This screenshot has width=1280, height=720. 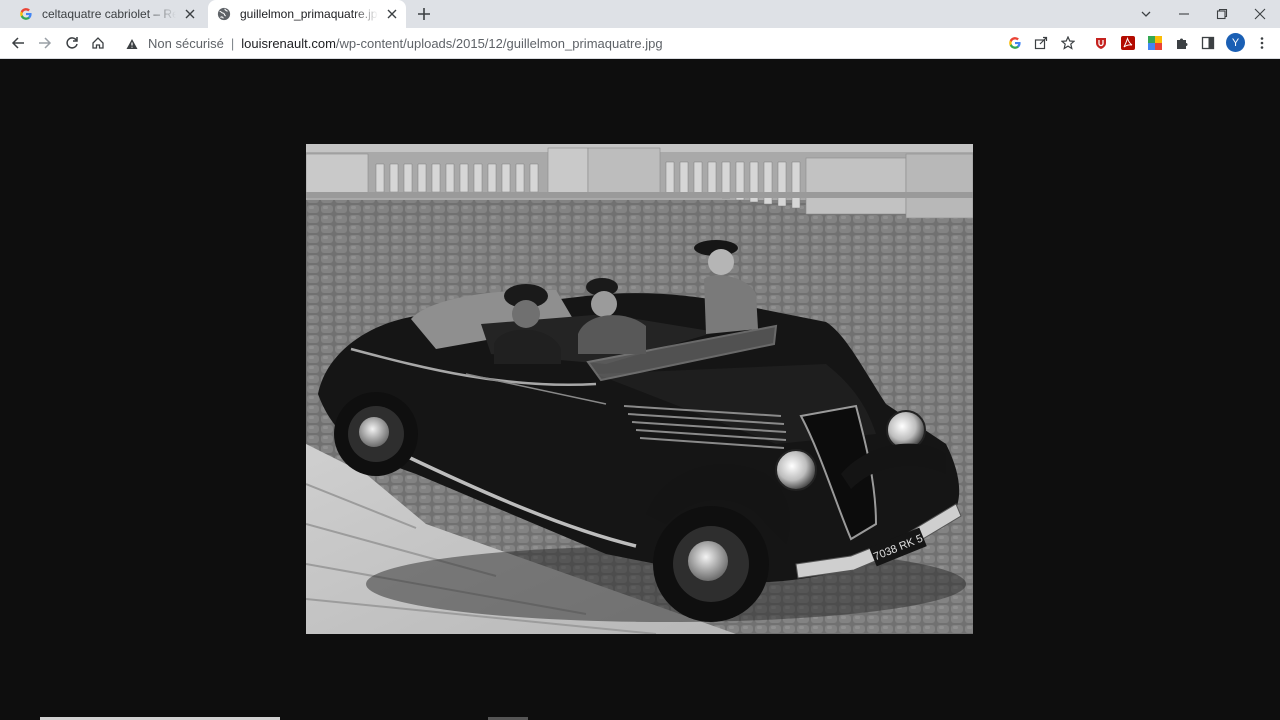 I want to click on minimize-button, so click(x=1184, y=14).